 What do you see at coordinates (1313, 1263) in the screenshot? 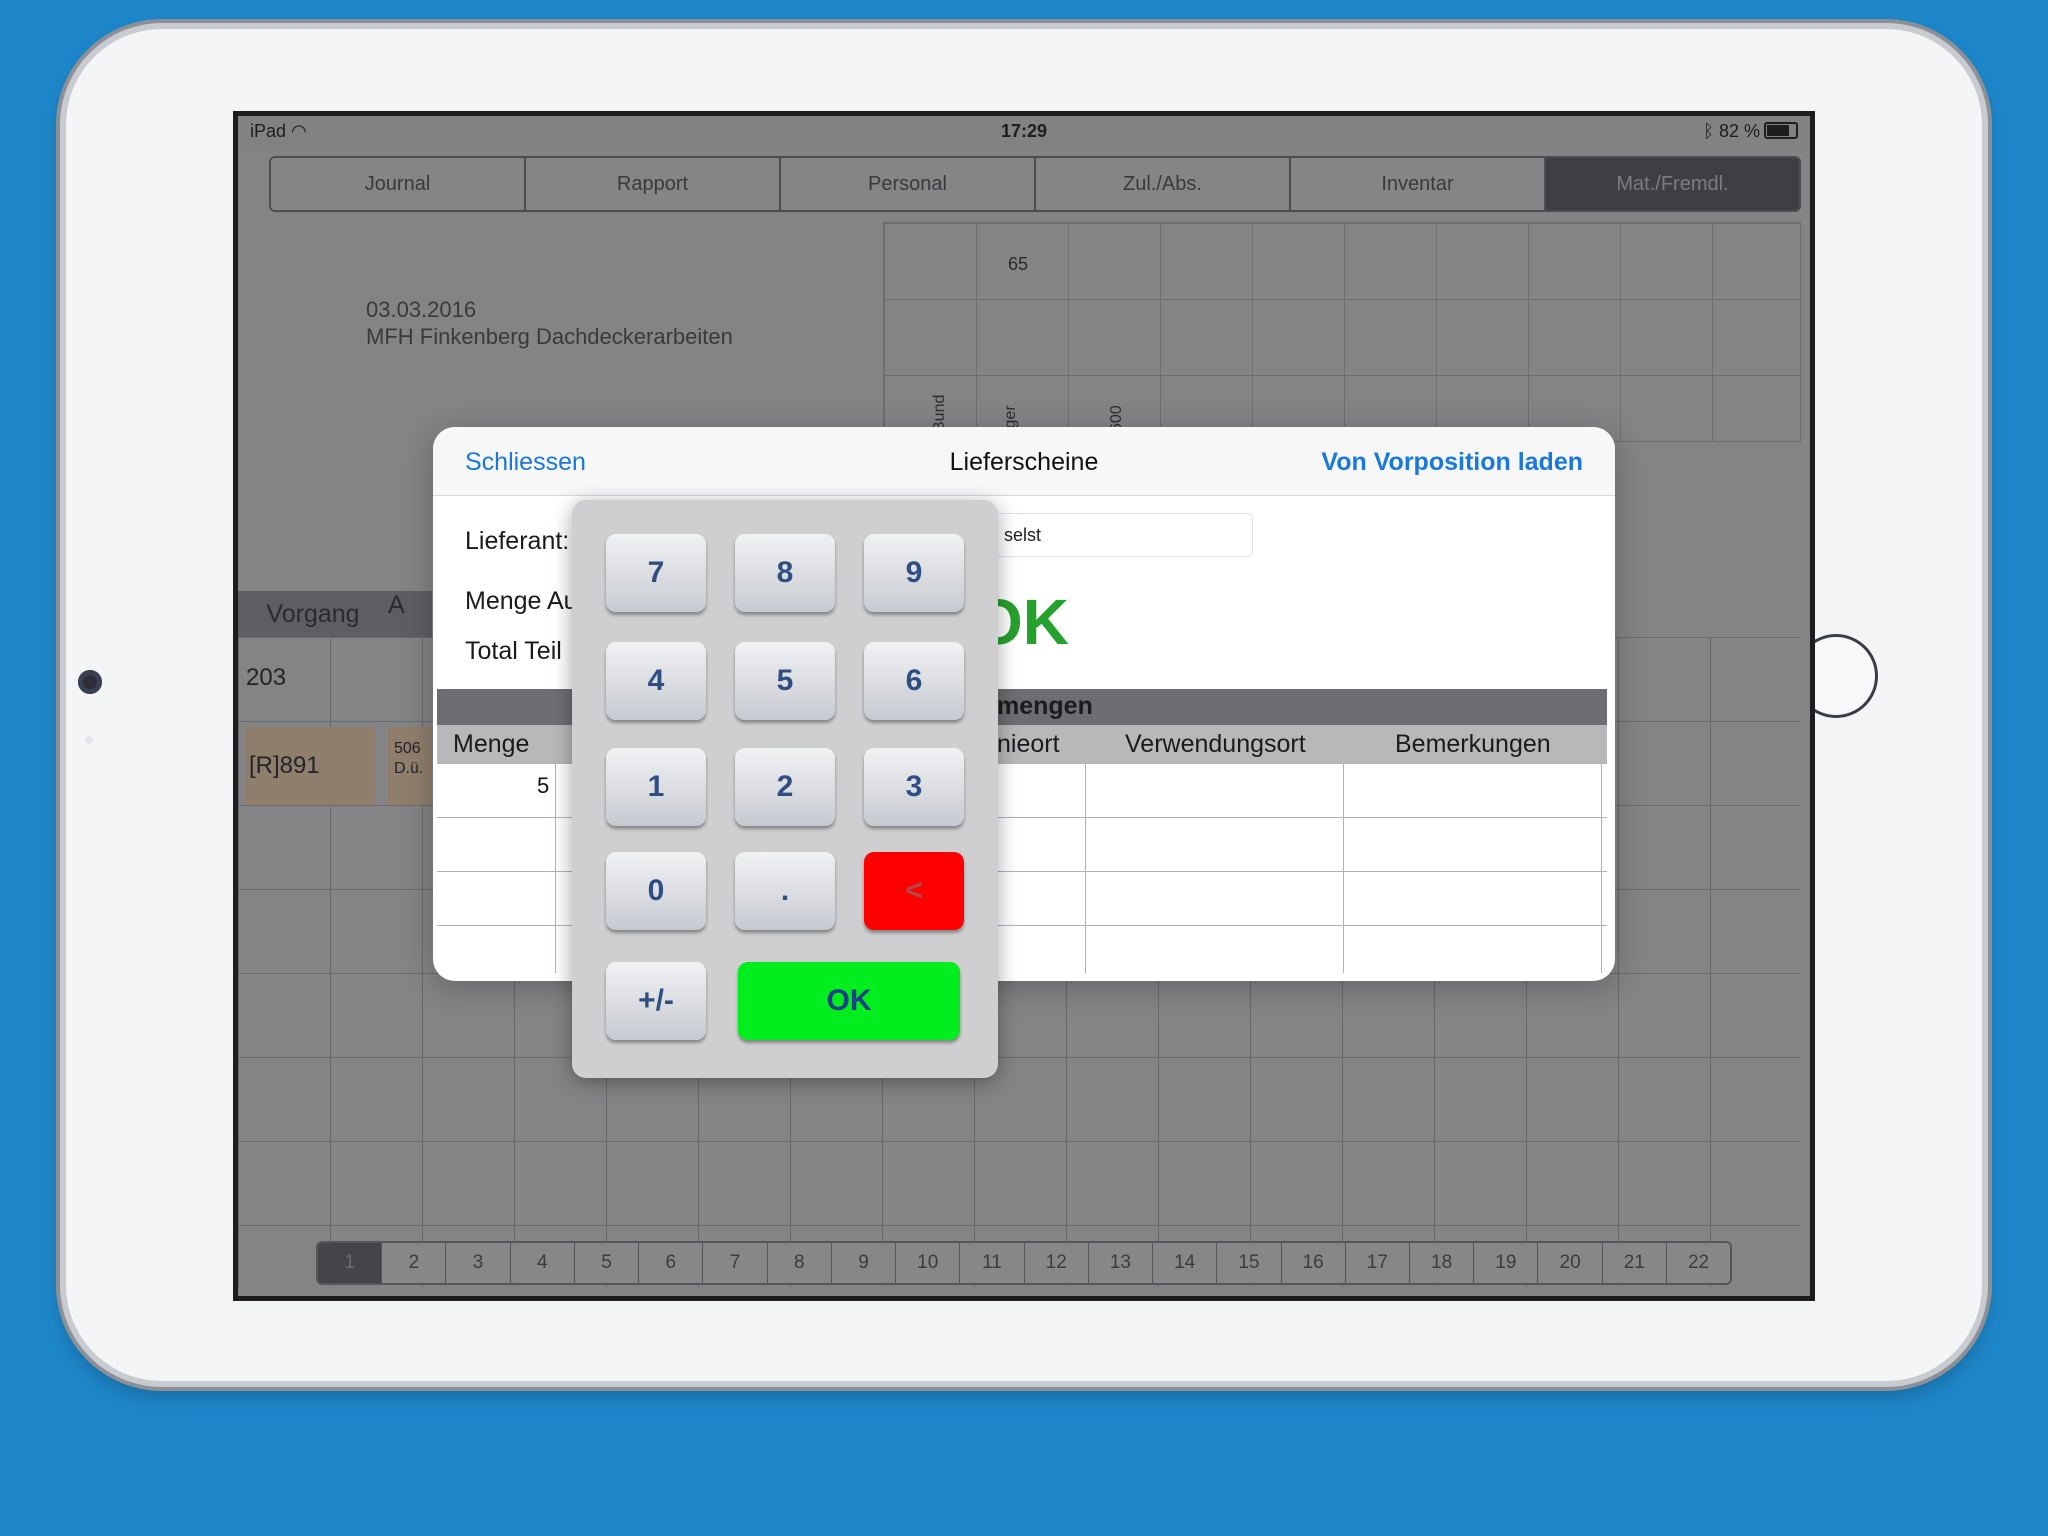
I see `page-16: 16` at bounding box center [1313, 1263].